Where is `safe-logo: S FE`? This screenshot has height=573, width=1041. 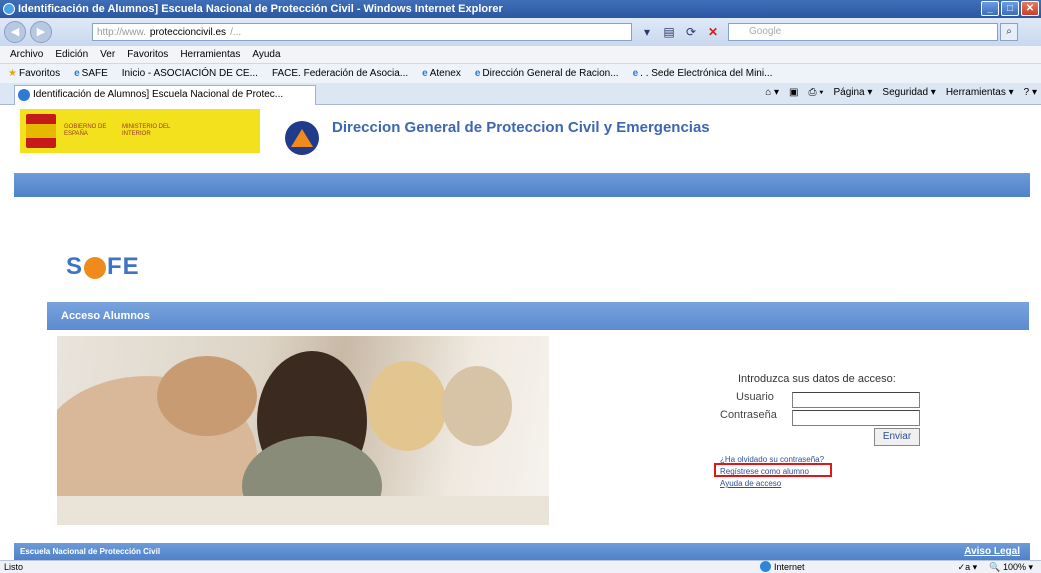
safe-logo: S FE is located at coordinates (103, 266).